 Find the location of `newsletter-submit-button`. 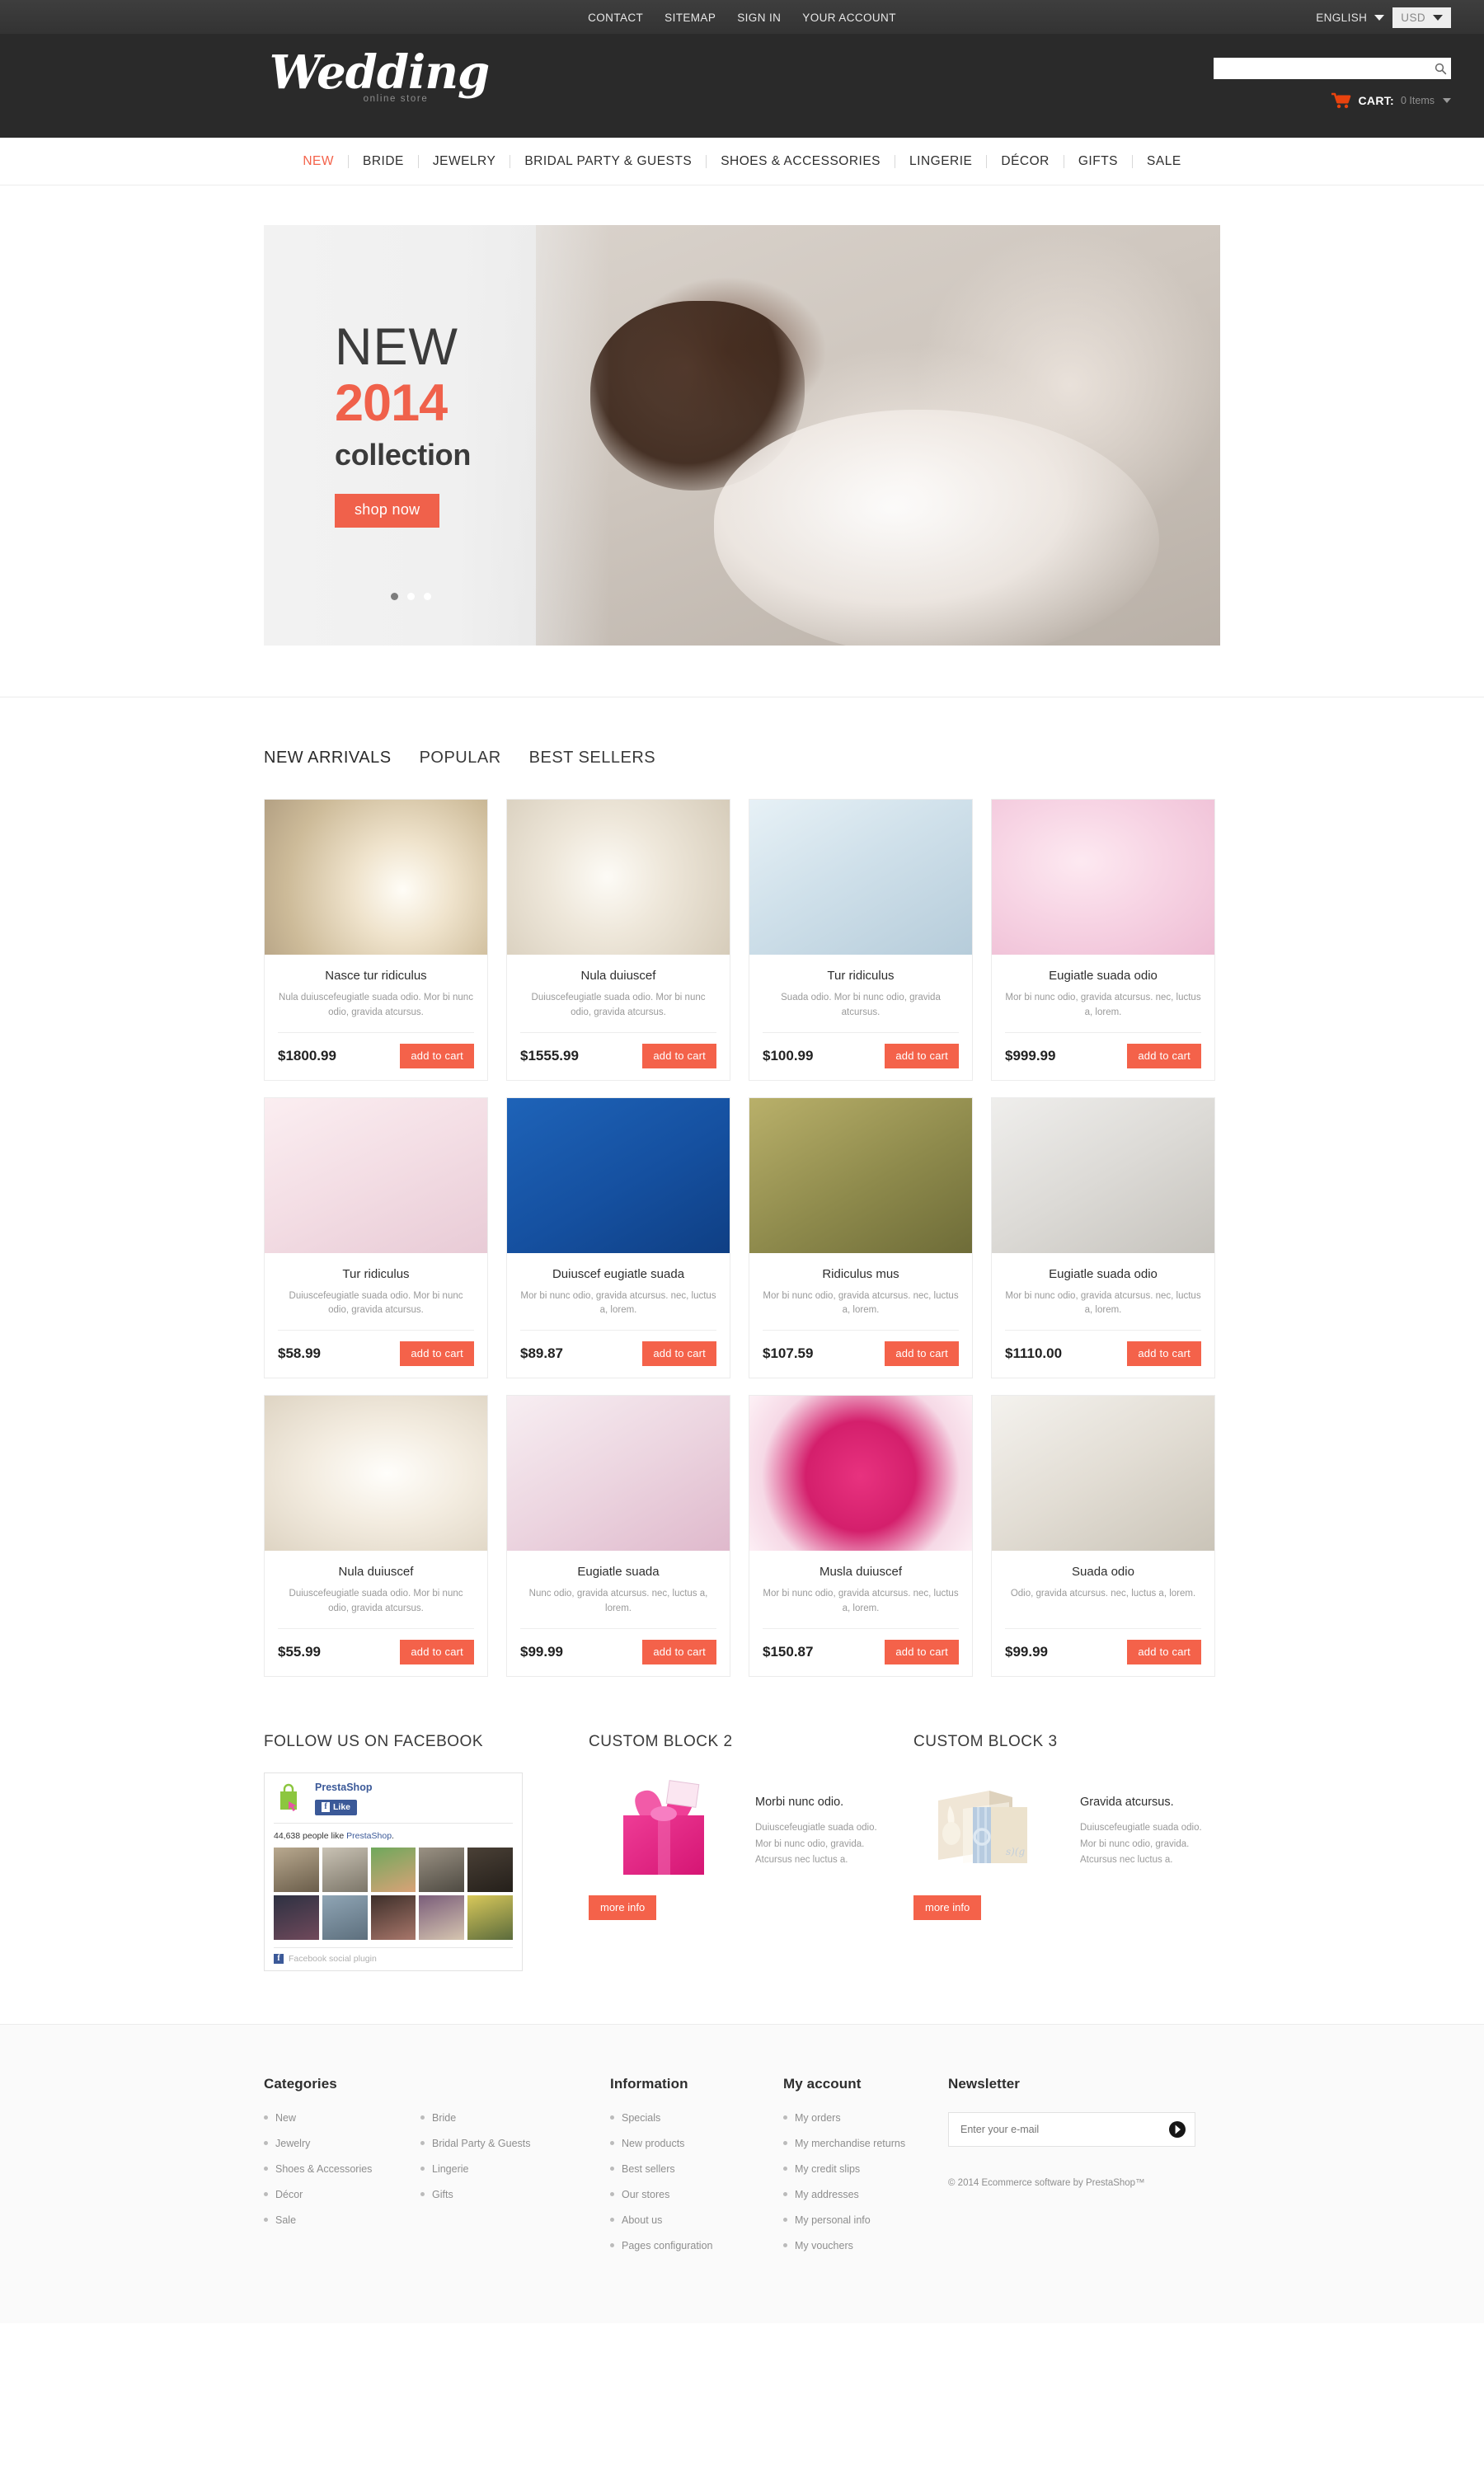

newsletter-submit-button is located at coordinates (1177, 2129).